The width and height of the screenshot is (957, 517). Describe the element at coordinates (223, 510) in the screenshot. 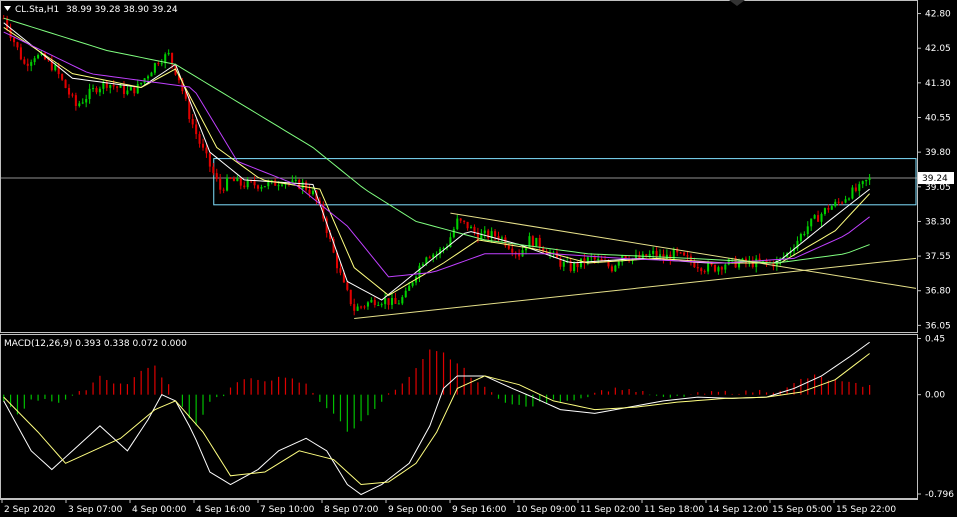

I see `time-tick-label: 4 Sep 16:00` at that location.